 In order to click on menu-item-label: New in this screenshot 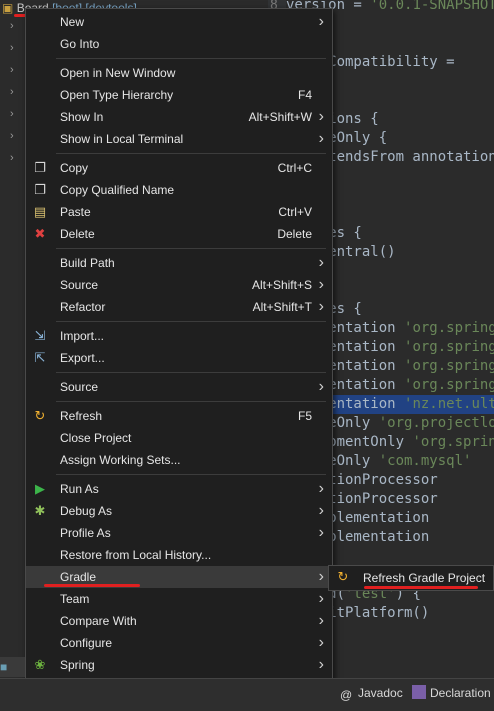, I will do `click(72, 22)`.